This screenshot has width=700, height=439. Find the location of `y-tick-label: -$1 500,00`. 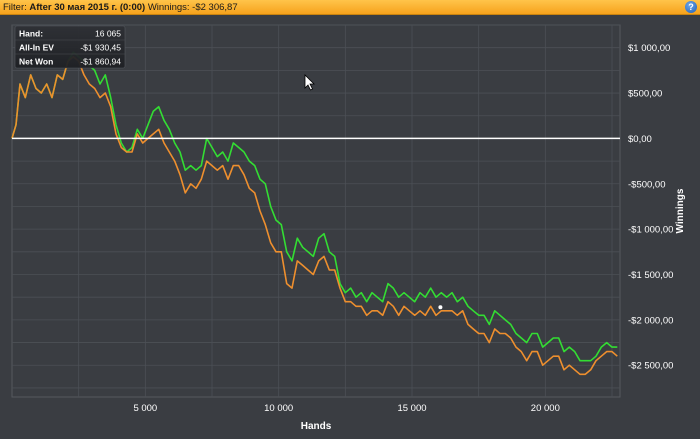

y-tick-label: -$1 500,00 is located at coordinates (650, 275).